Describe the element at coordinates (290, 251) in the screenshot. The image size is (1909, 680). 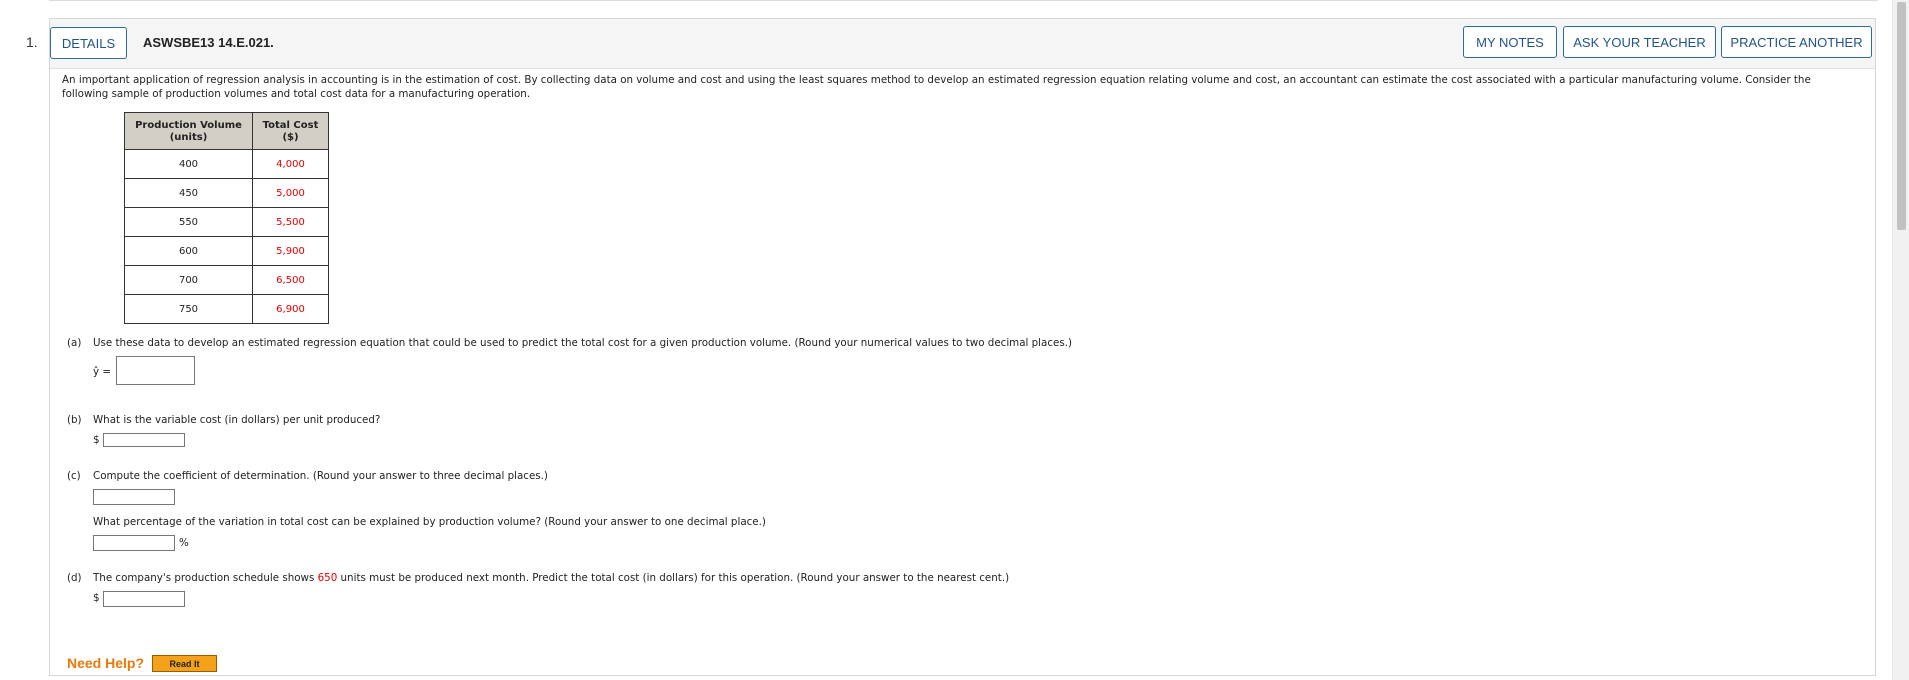
I see `cost-cell: 5,900` at that location.